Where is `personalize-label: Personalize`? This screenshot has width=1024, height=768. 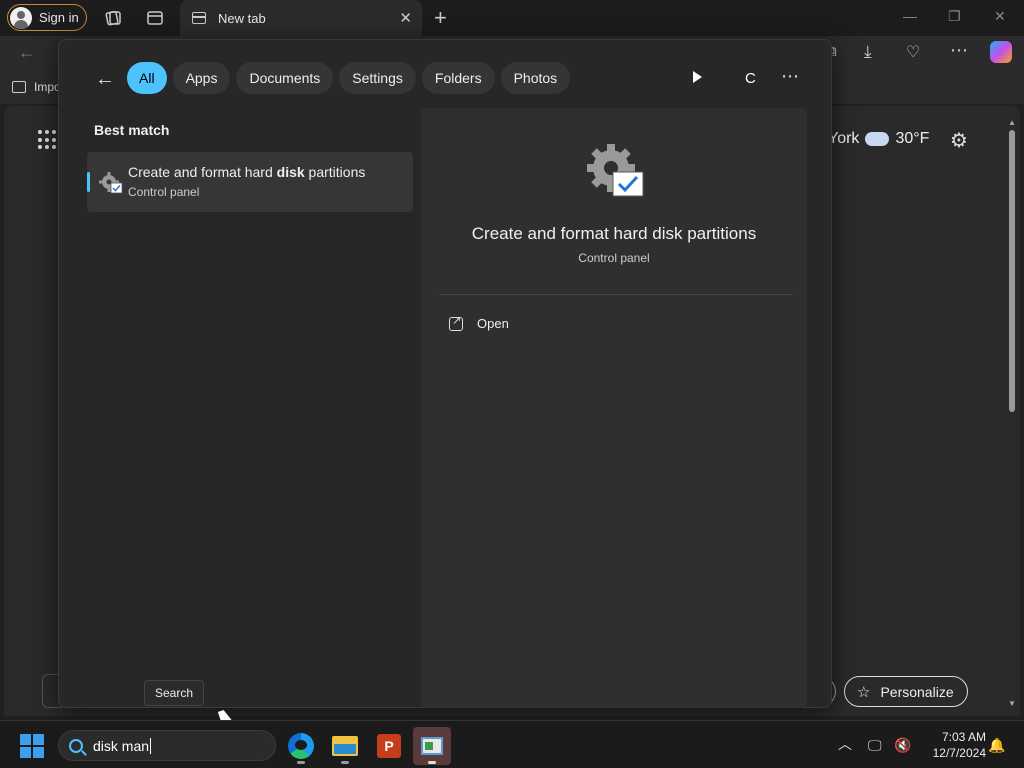
personalize-label: Personalize is located at coordinates (917, 691).